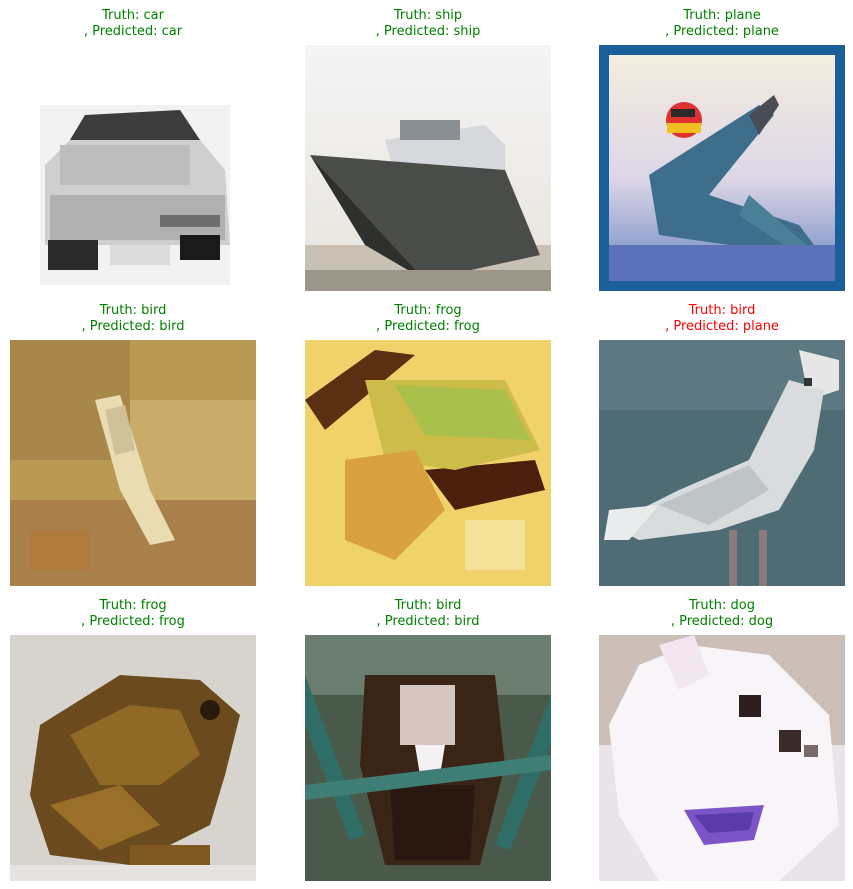 The image size is (853, 889). I want to click on panel-title: Truth: plane , Predicted: plane, so click(722, 24).